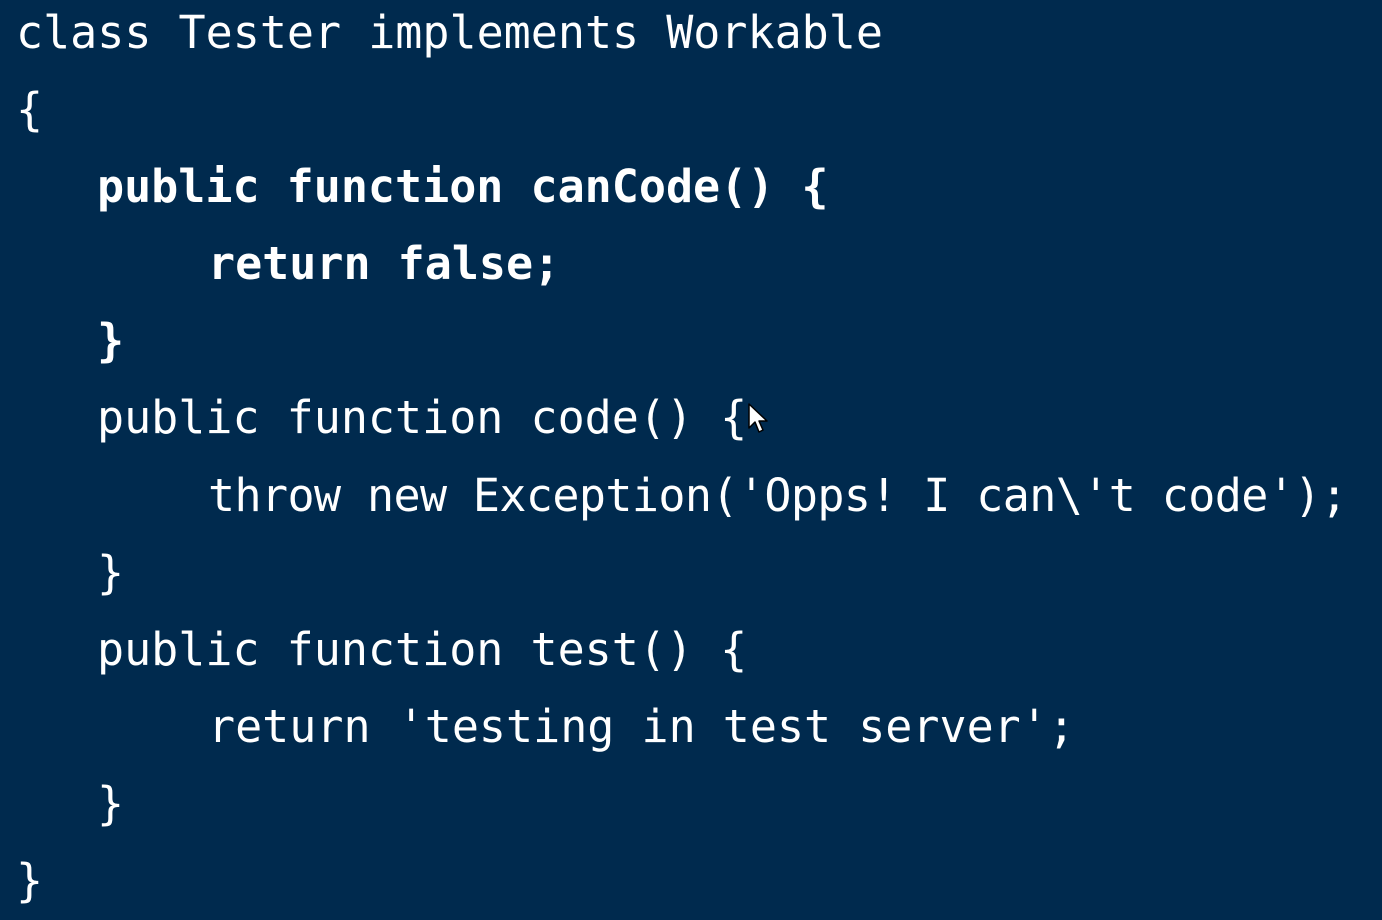 This screenshot has height=920, width=1382. I want to click on mouse-pointer-icon, so click(758, 418).